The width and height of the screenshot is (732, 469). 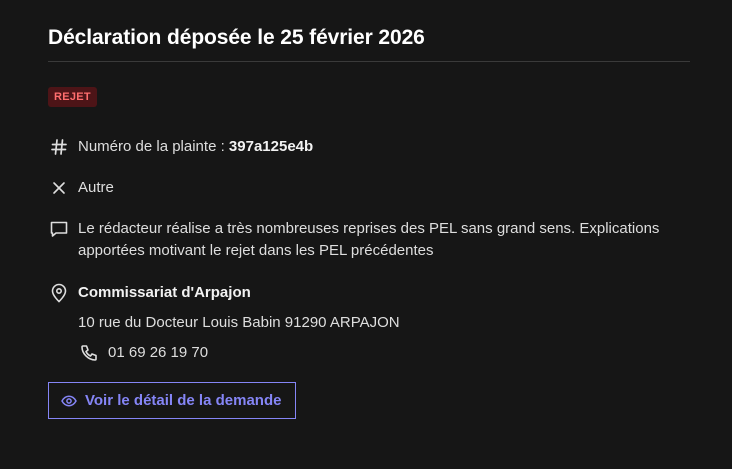 I want to click on complaint-number-label: Numéro de la plainte :, so click(x=151, y=146).